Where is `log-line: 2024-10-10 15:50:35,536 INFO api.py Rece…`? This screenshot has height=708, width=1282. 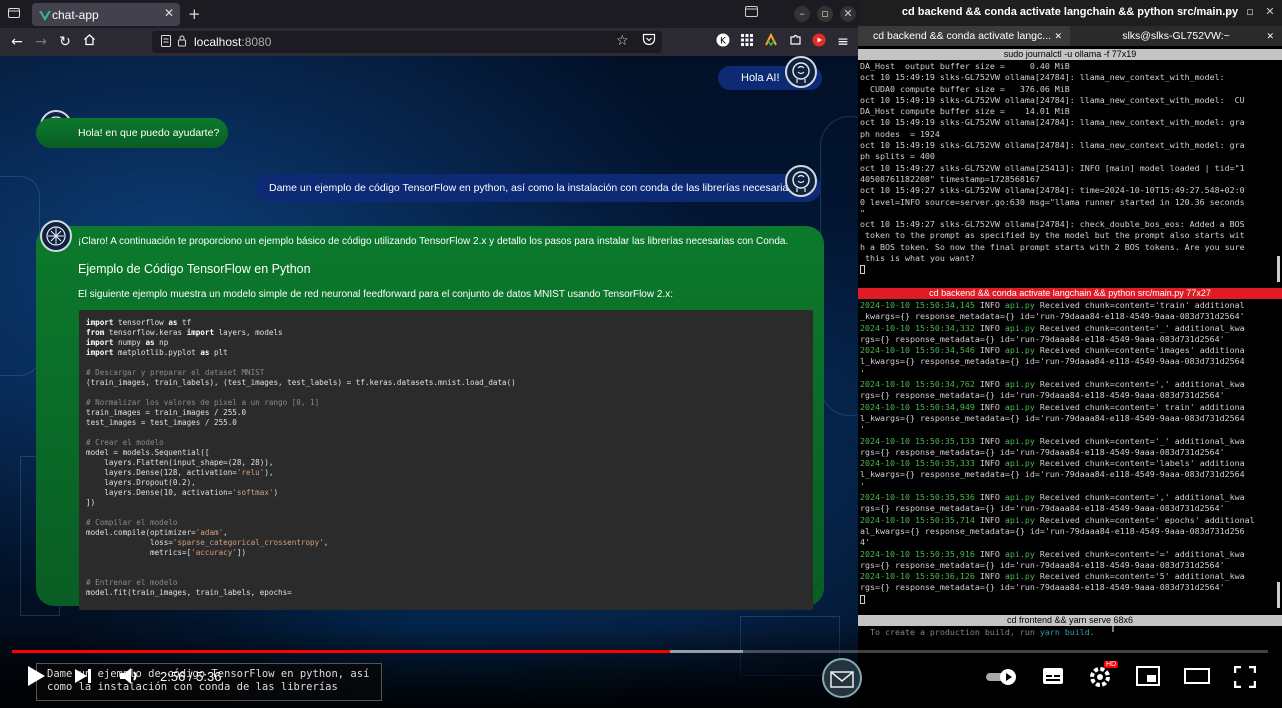 log-line: 2024-10-10 15:50:35,536 INFO api.py Rece… is located at coordinates (1052, 497).